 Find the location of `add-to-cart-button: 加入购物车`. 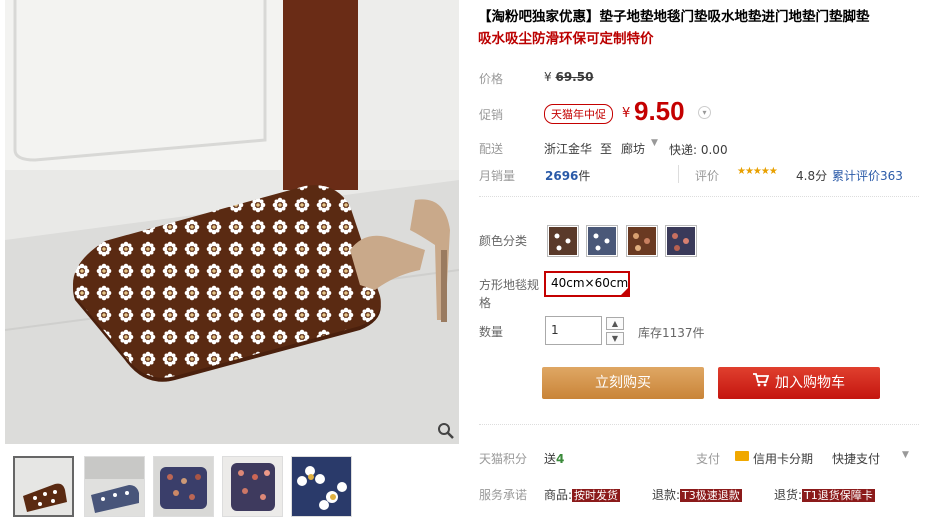

add-to-cart-button: 加入购物车 is located at coordinates (799, 383).